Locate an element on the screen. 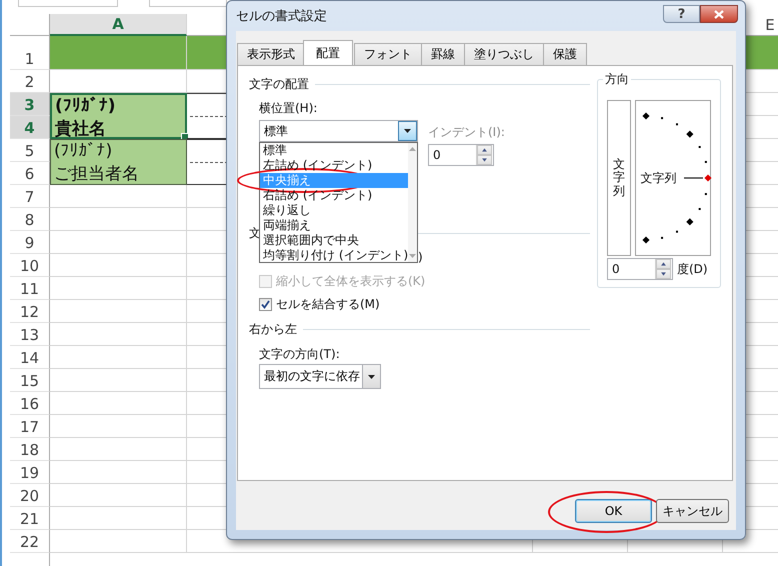  merged-cell: (ﾌﾘｶﾞﾅ) ご担当者名 is located at coordinates (118, 162).